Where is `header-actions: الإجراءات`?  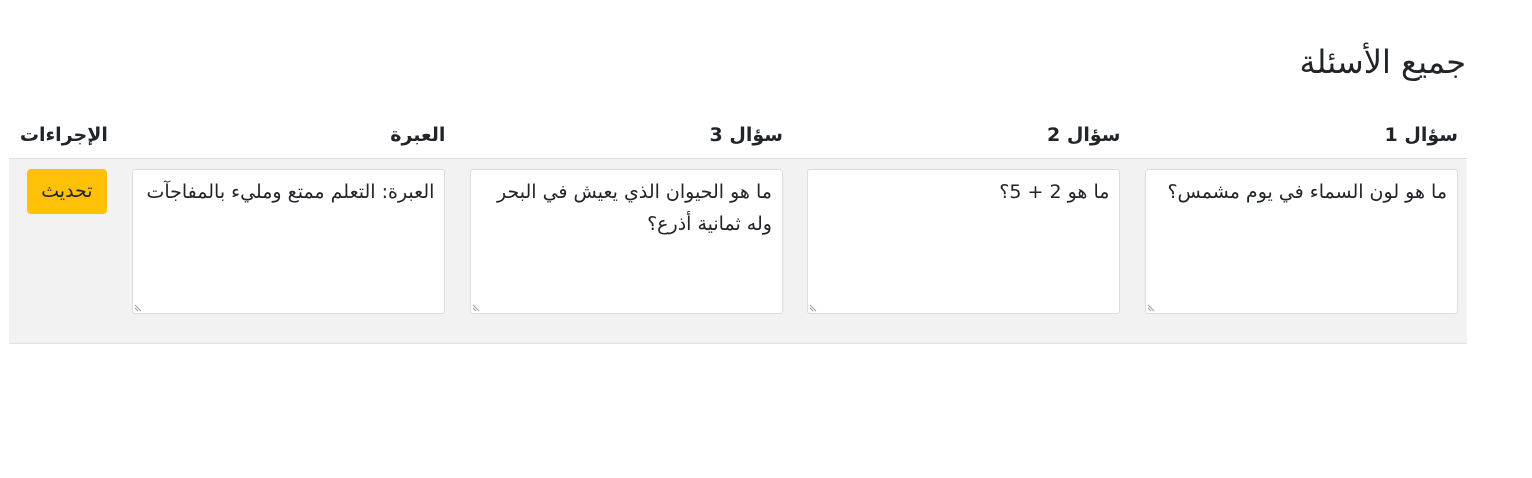
header-actions: الإجراءات is located at coordinates (63, 135).